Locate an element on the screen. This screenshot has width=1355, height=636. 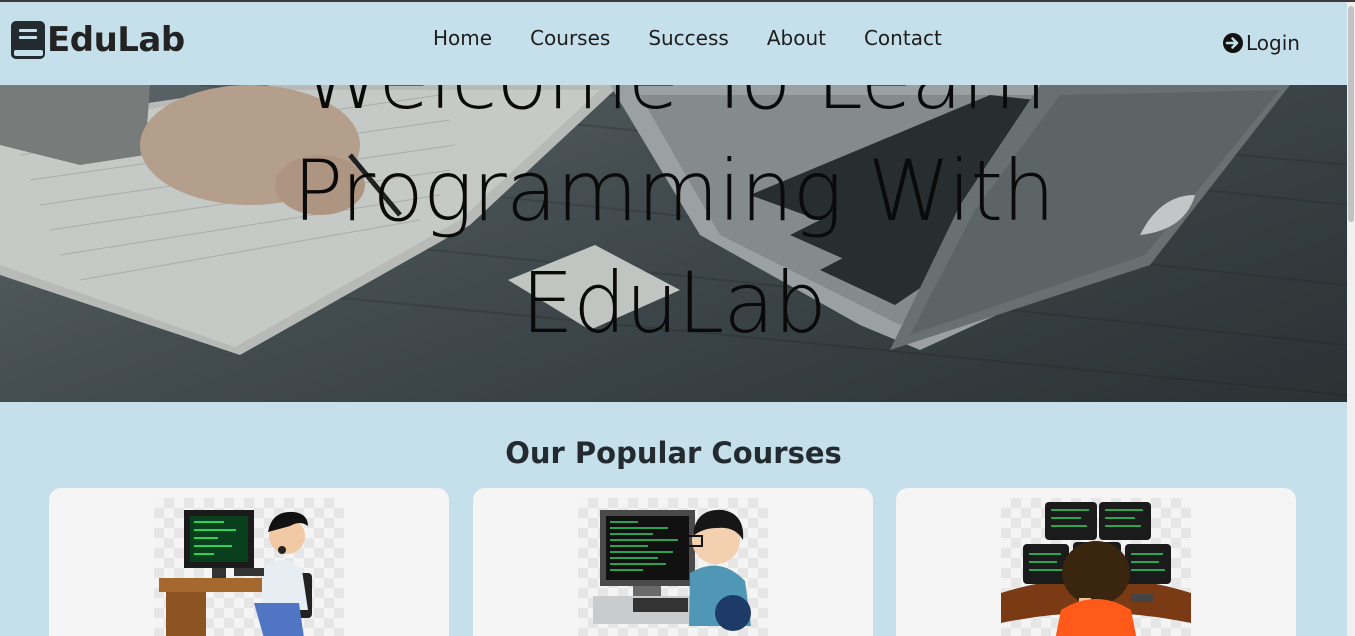
popular-courses-heading: Our Popular Courses is located at coordinates (673, 453).